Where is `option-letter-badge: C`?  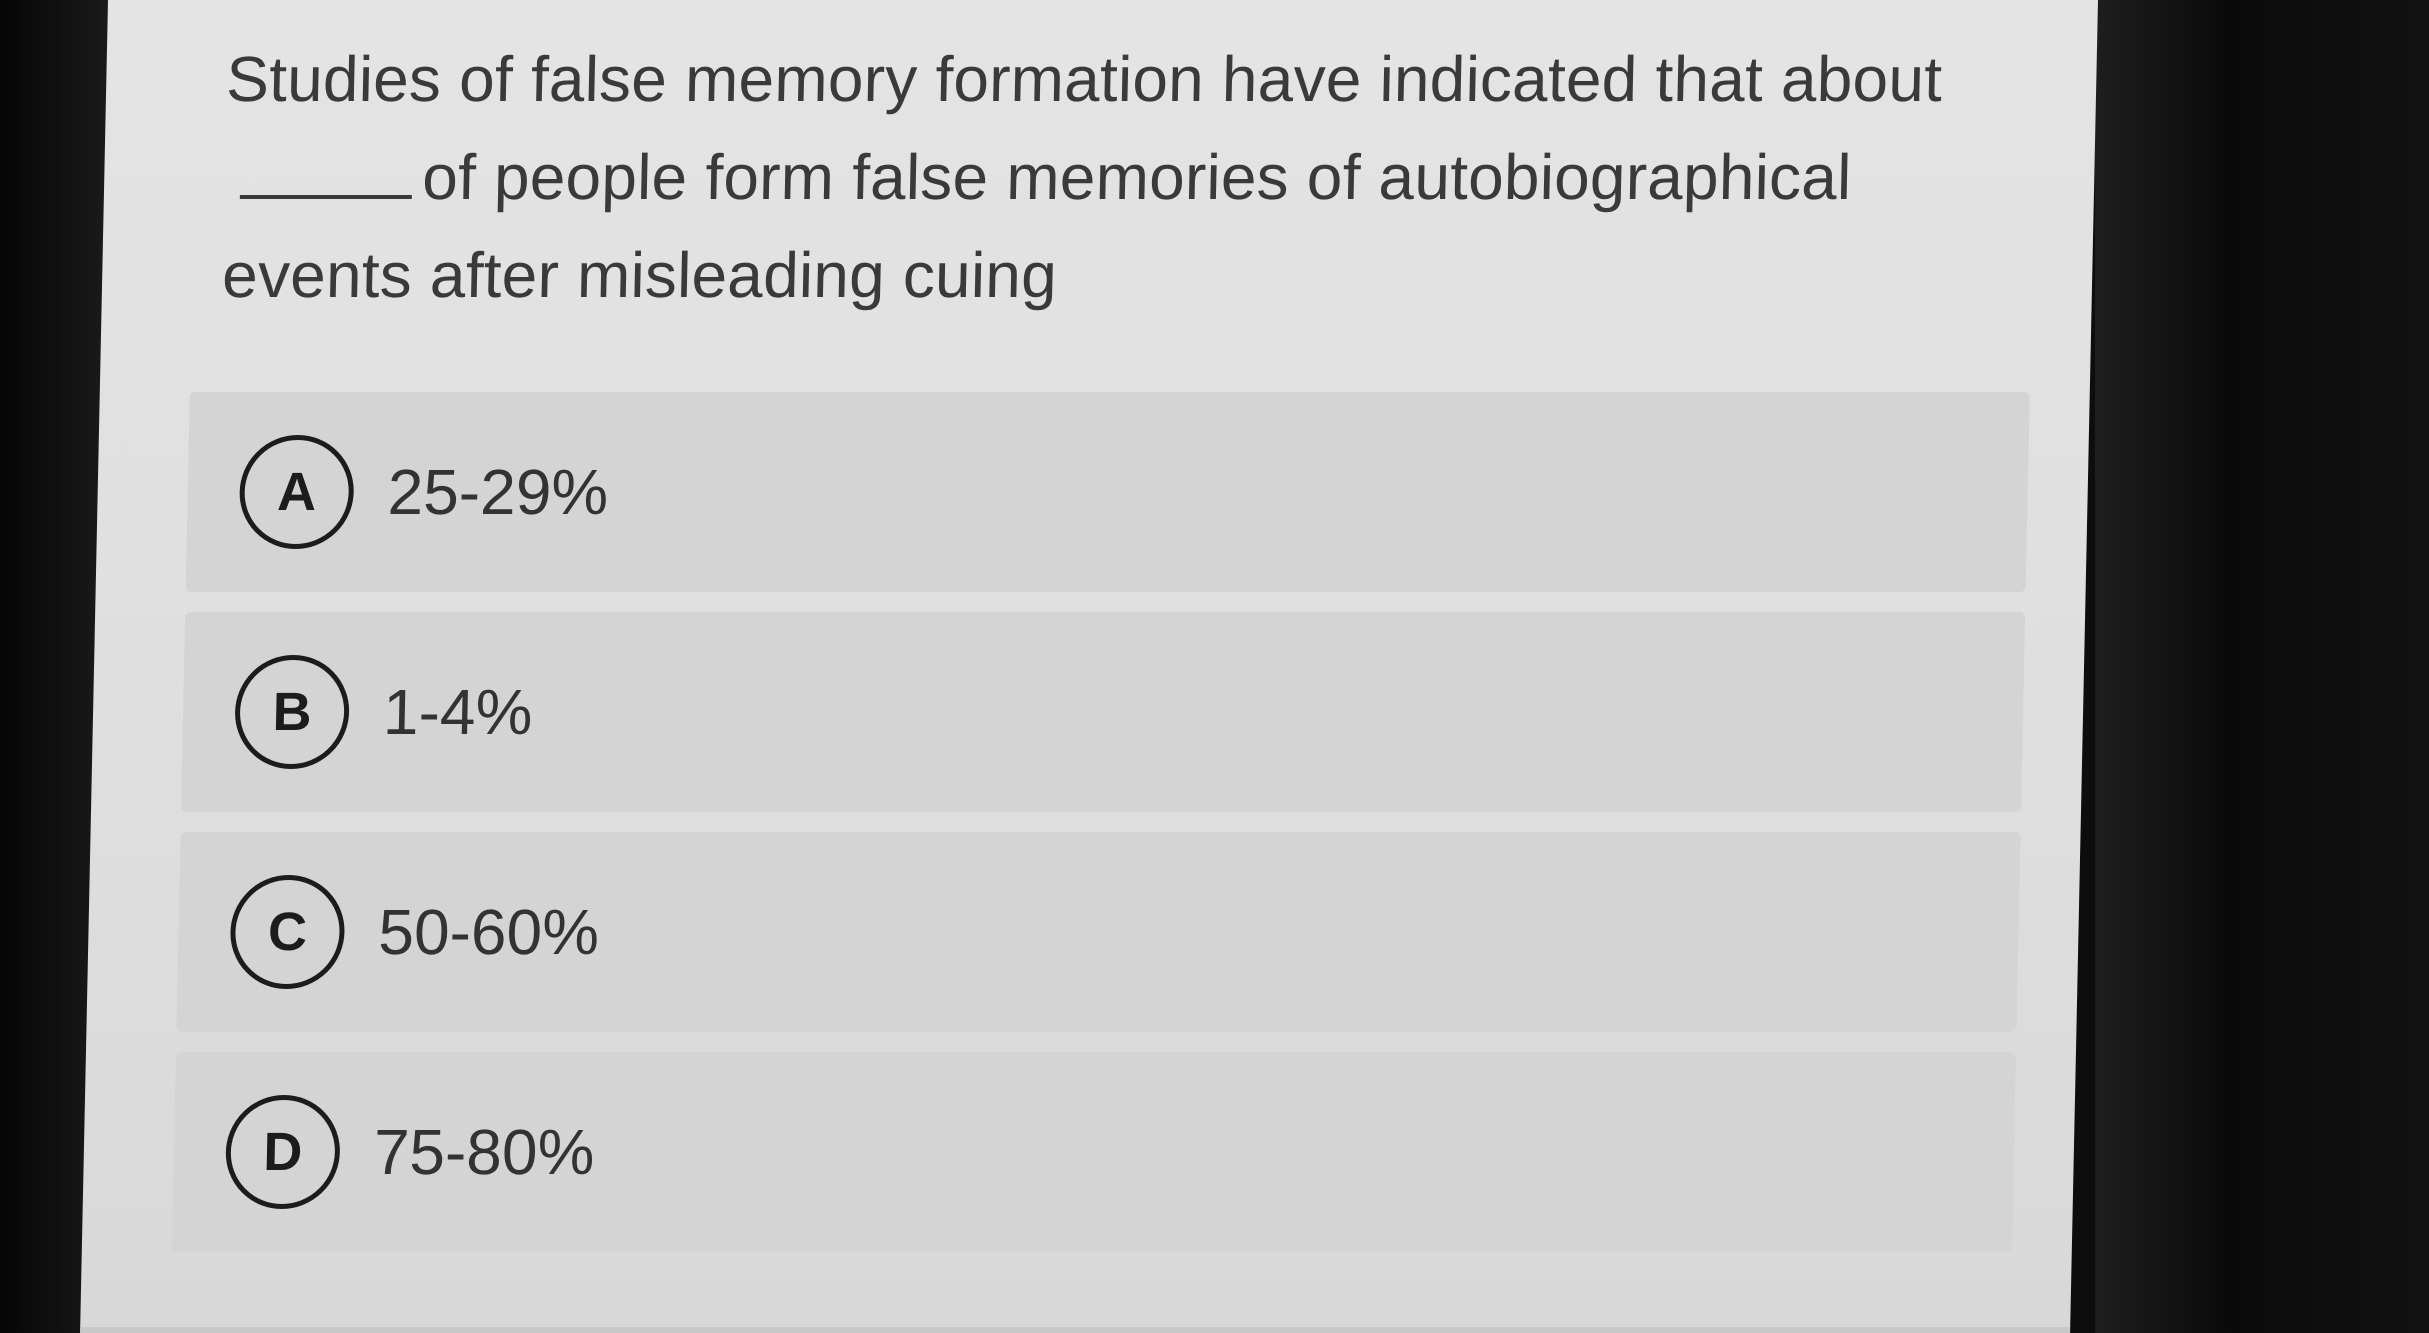 option-letter-badge: C is located at coordinates (287, 932).